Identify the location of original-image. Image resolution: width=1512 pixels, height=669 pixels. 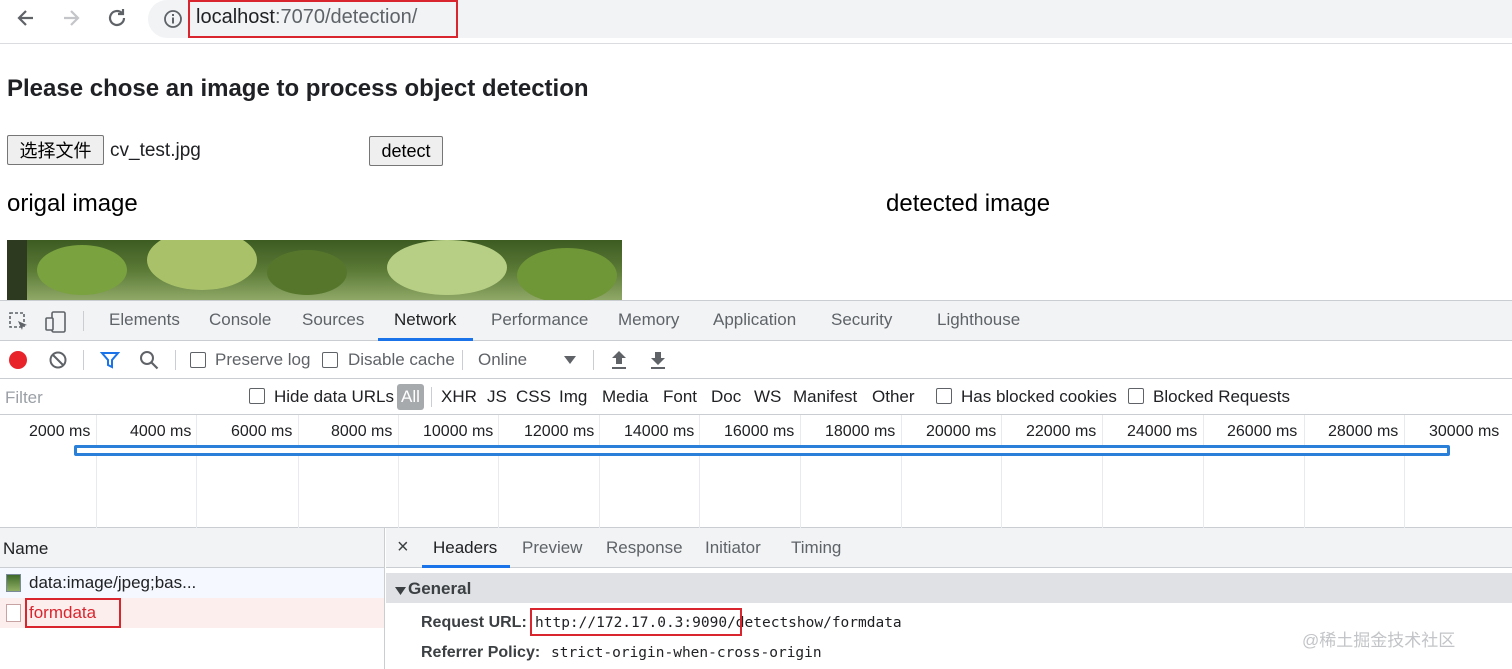
(314, 270).